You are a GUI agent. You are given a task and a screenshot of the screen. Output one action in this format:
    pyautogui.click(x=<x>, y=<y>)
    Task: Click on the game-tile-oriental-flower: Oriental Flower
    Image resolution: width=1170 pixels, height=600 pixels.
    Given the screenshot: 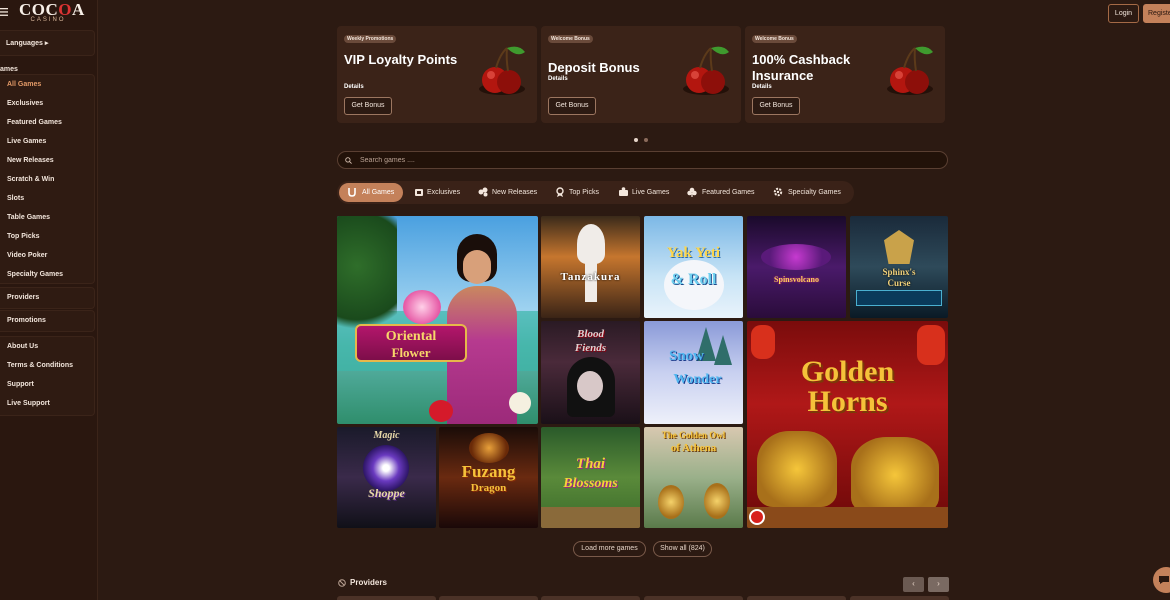 What is the action you would take?
    pyautogui.click(x=437, y=320)
    